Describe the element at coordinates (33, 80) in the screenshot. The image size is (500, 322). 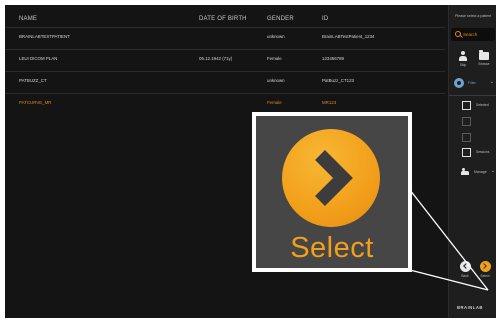
I see `cell-name: PATBUZZ_CT` at that location.